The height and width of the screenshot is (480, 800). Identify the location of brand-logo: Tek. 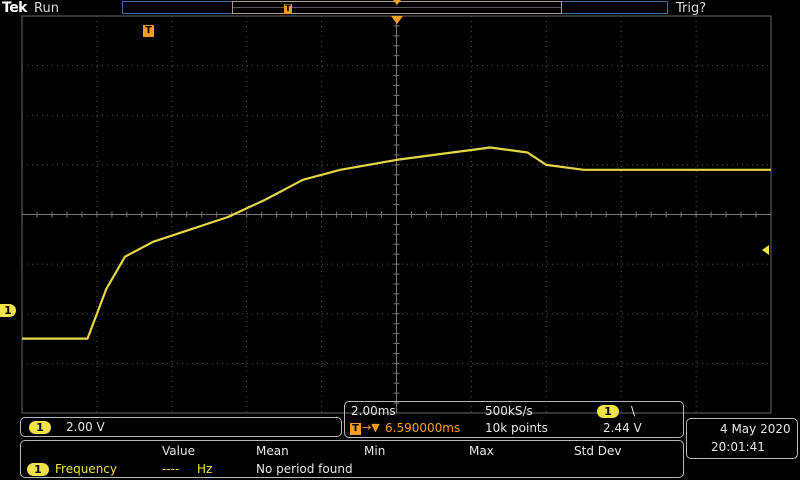
(15, 8).